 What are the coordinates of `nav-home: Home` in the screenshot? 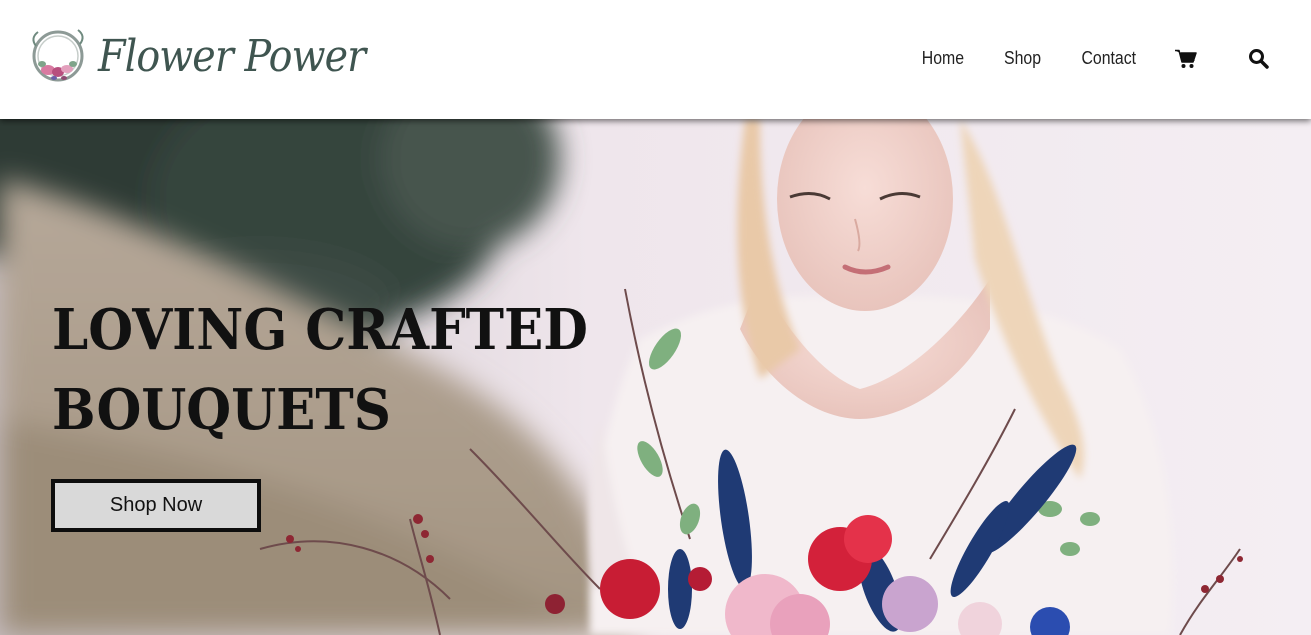 It's located at (943, 58).